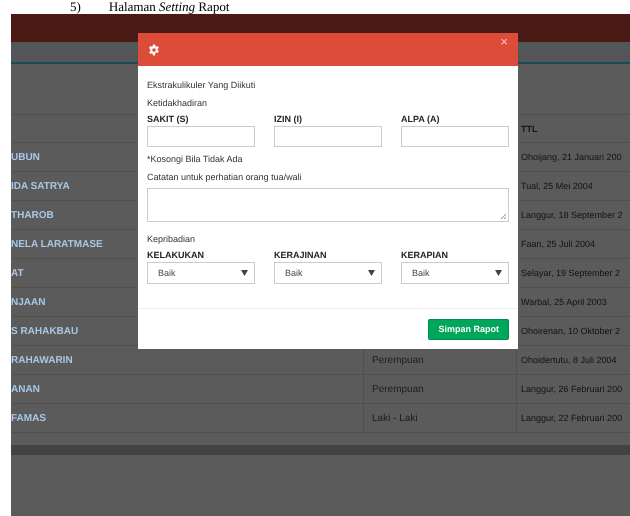 The image size is (630, 516). I want to click on close-button: ×, so click(504, 41).